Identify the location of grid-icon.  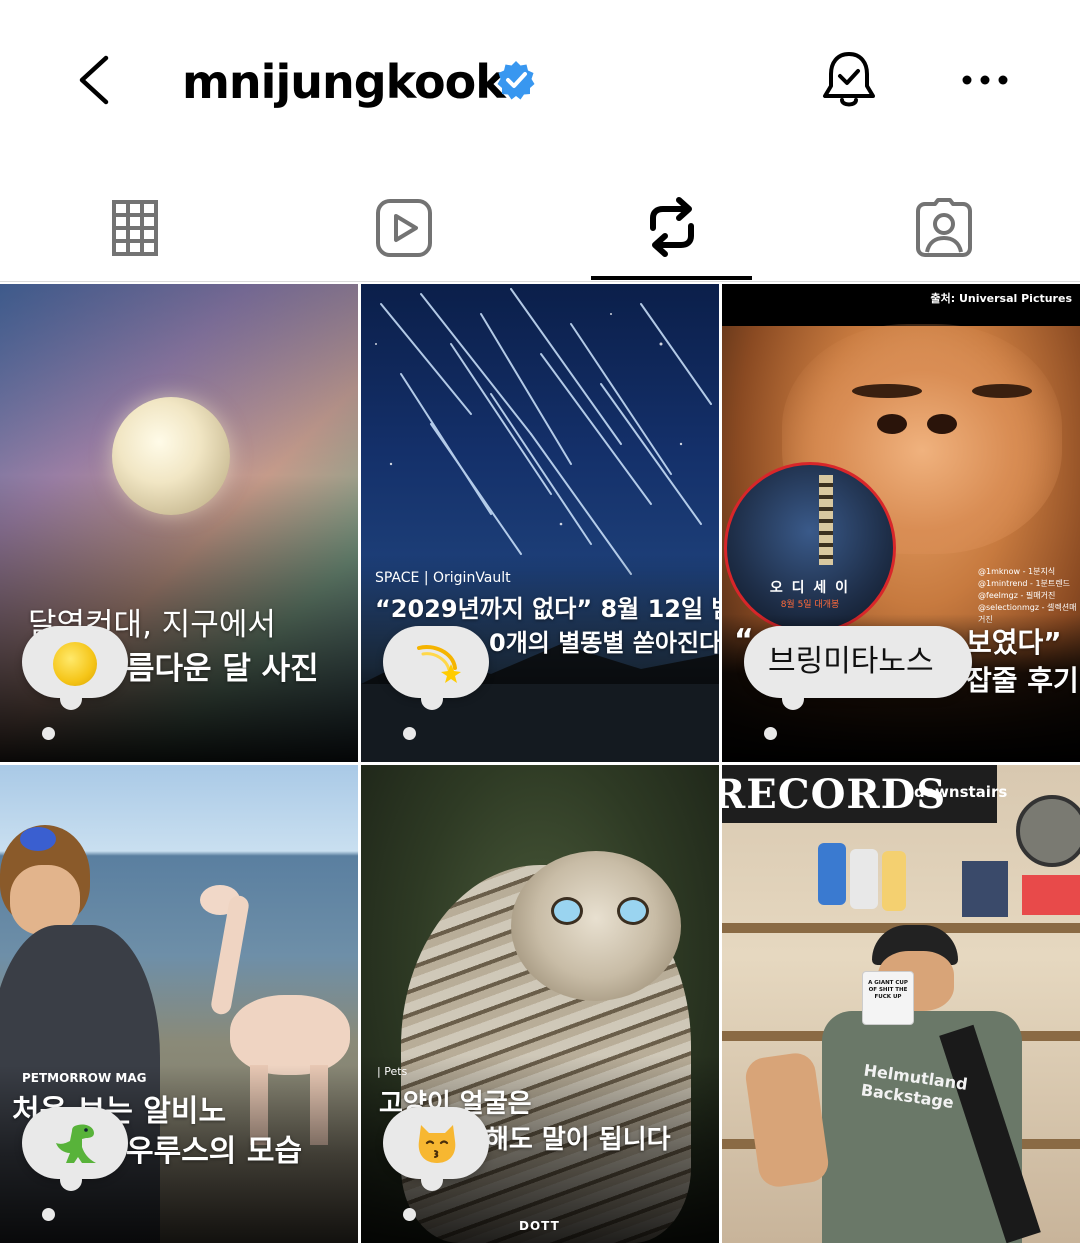
(135, 228).